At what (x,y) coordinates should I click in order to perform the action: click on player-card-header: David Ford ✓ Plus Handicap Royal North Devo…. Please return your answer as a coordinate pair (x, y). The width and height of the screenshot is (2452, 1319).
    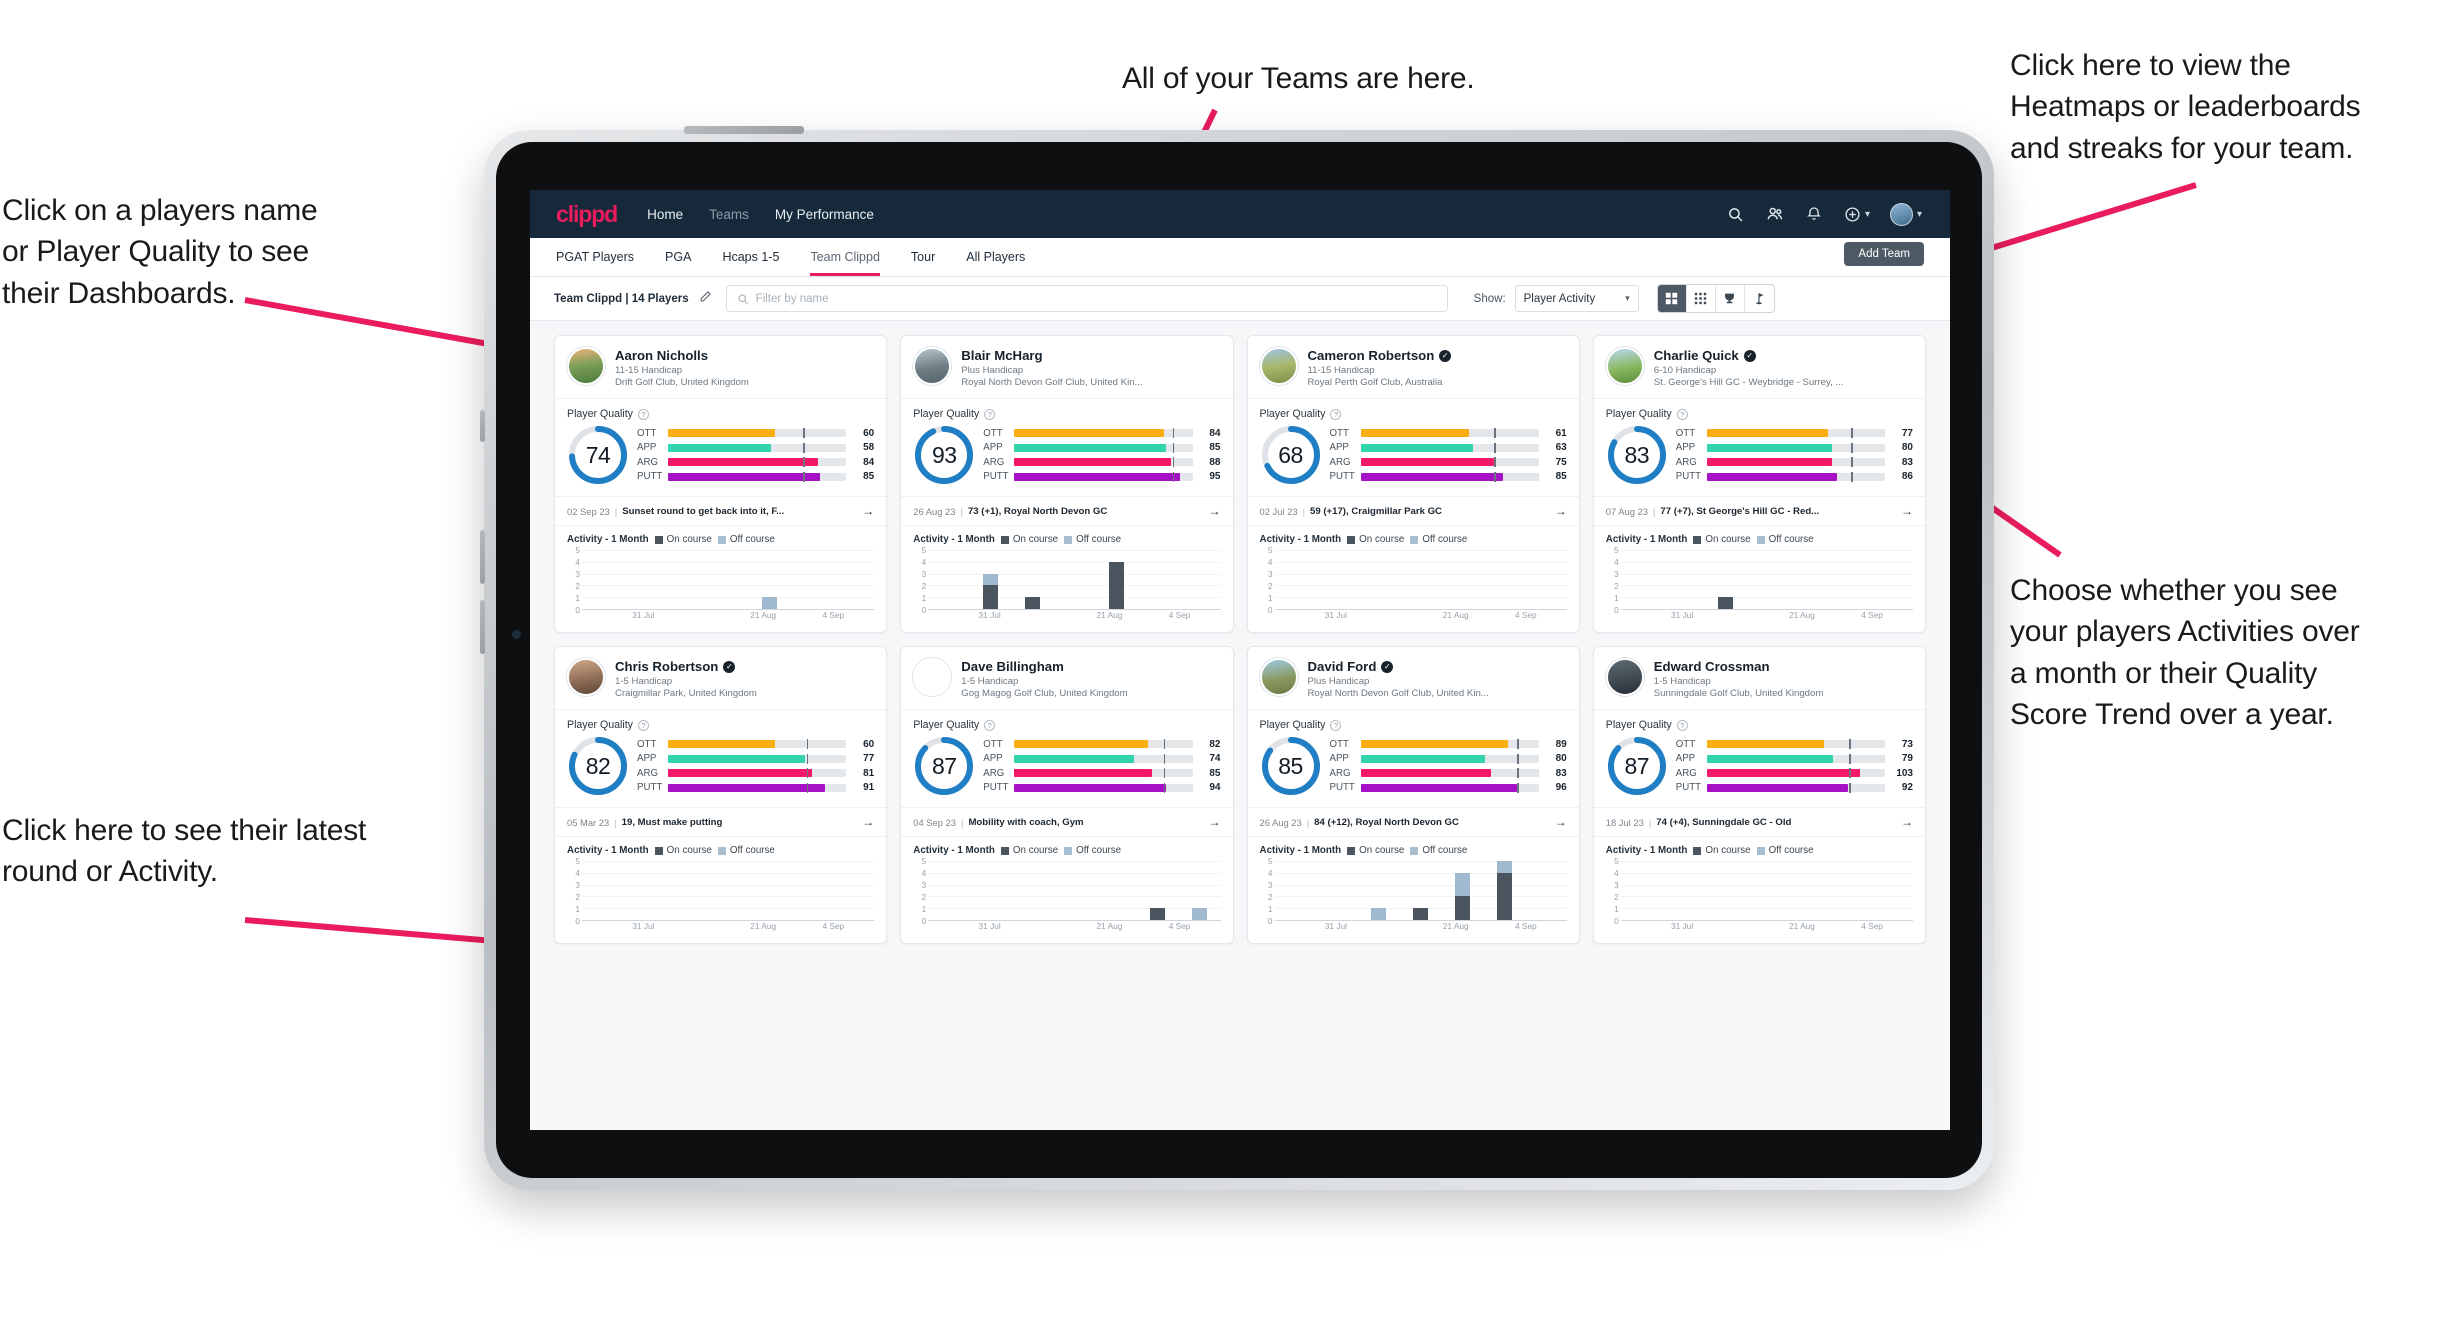
    Looking at the image, I should click on (1413, 678).